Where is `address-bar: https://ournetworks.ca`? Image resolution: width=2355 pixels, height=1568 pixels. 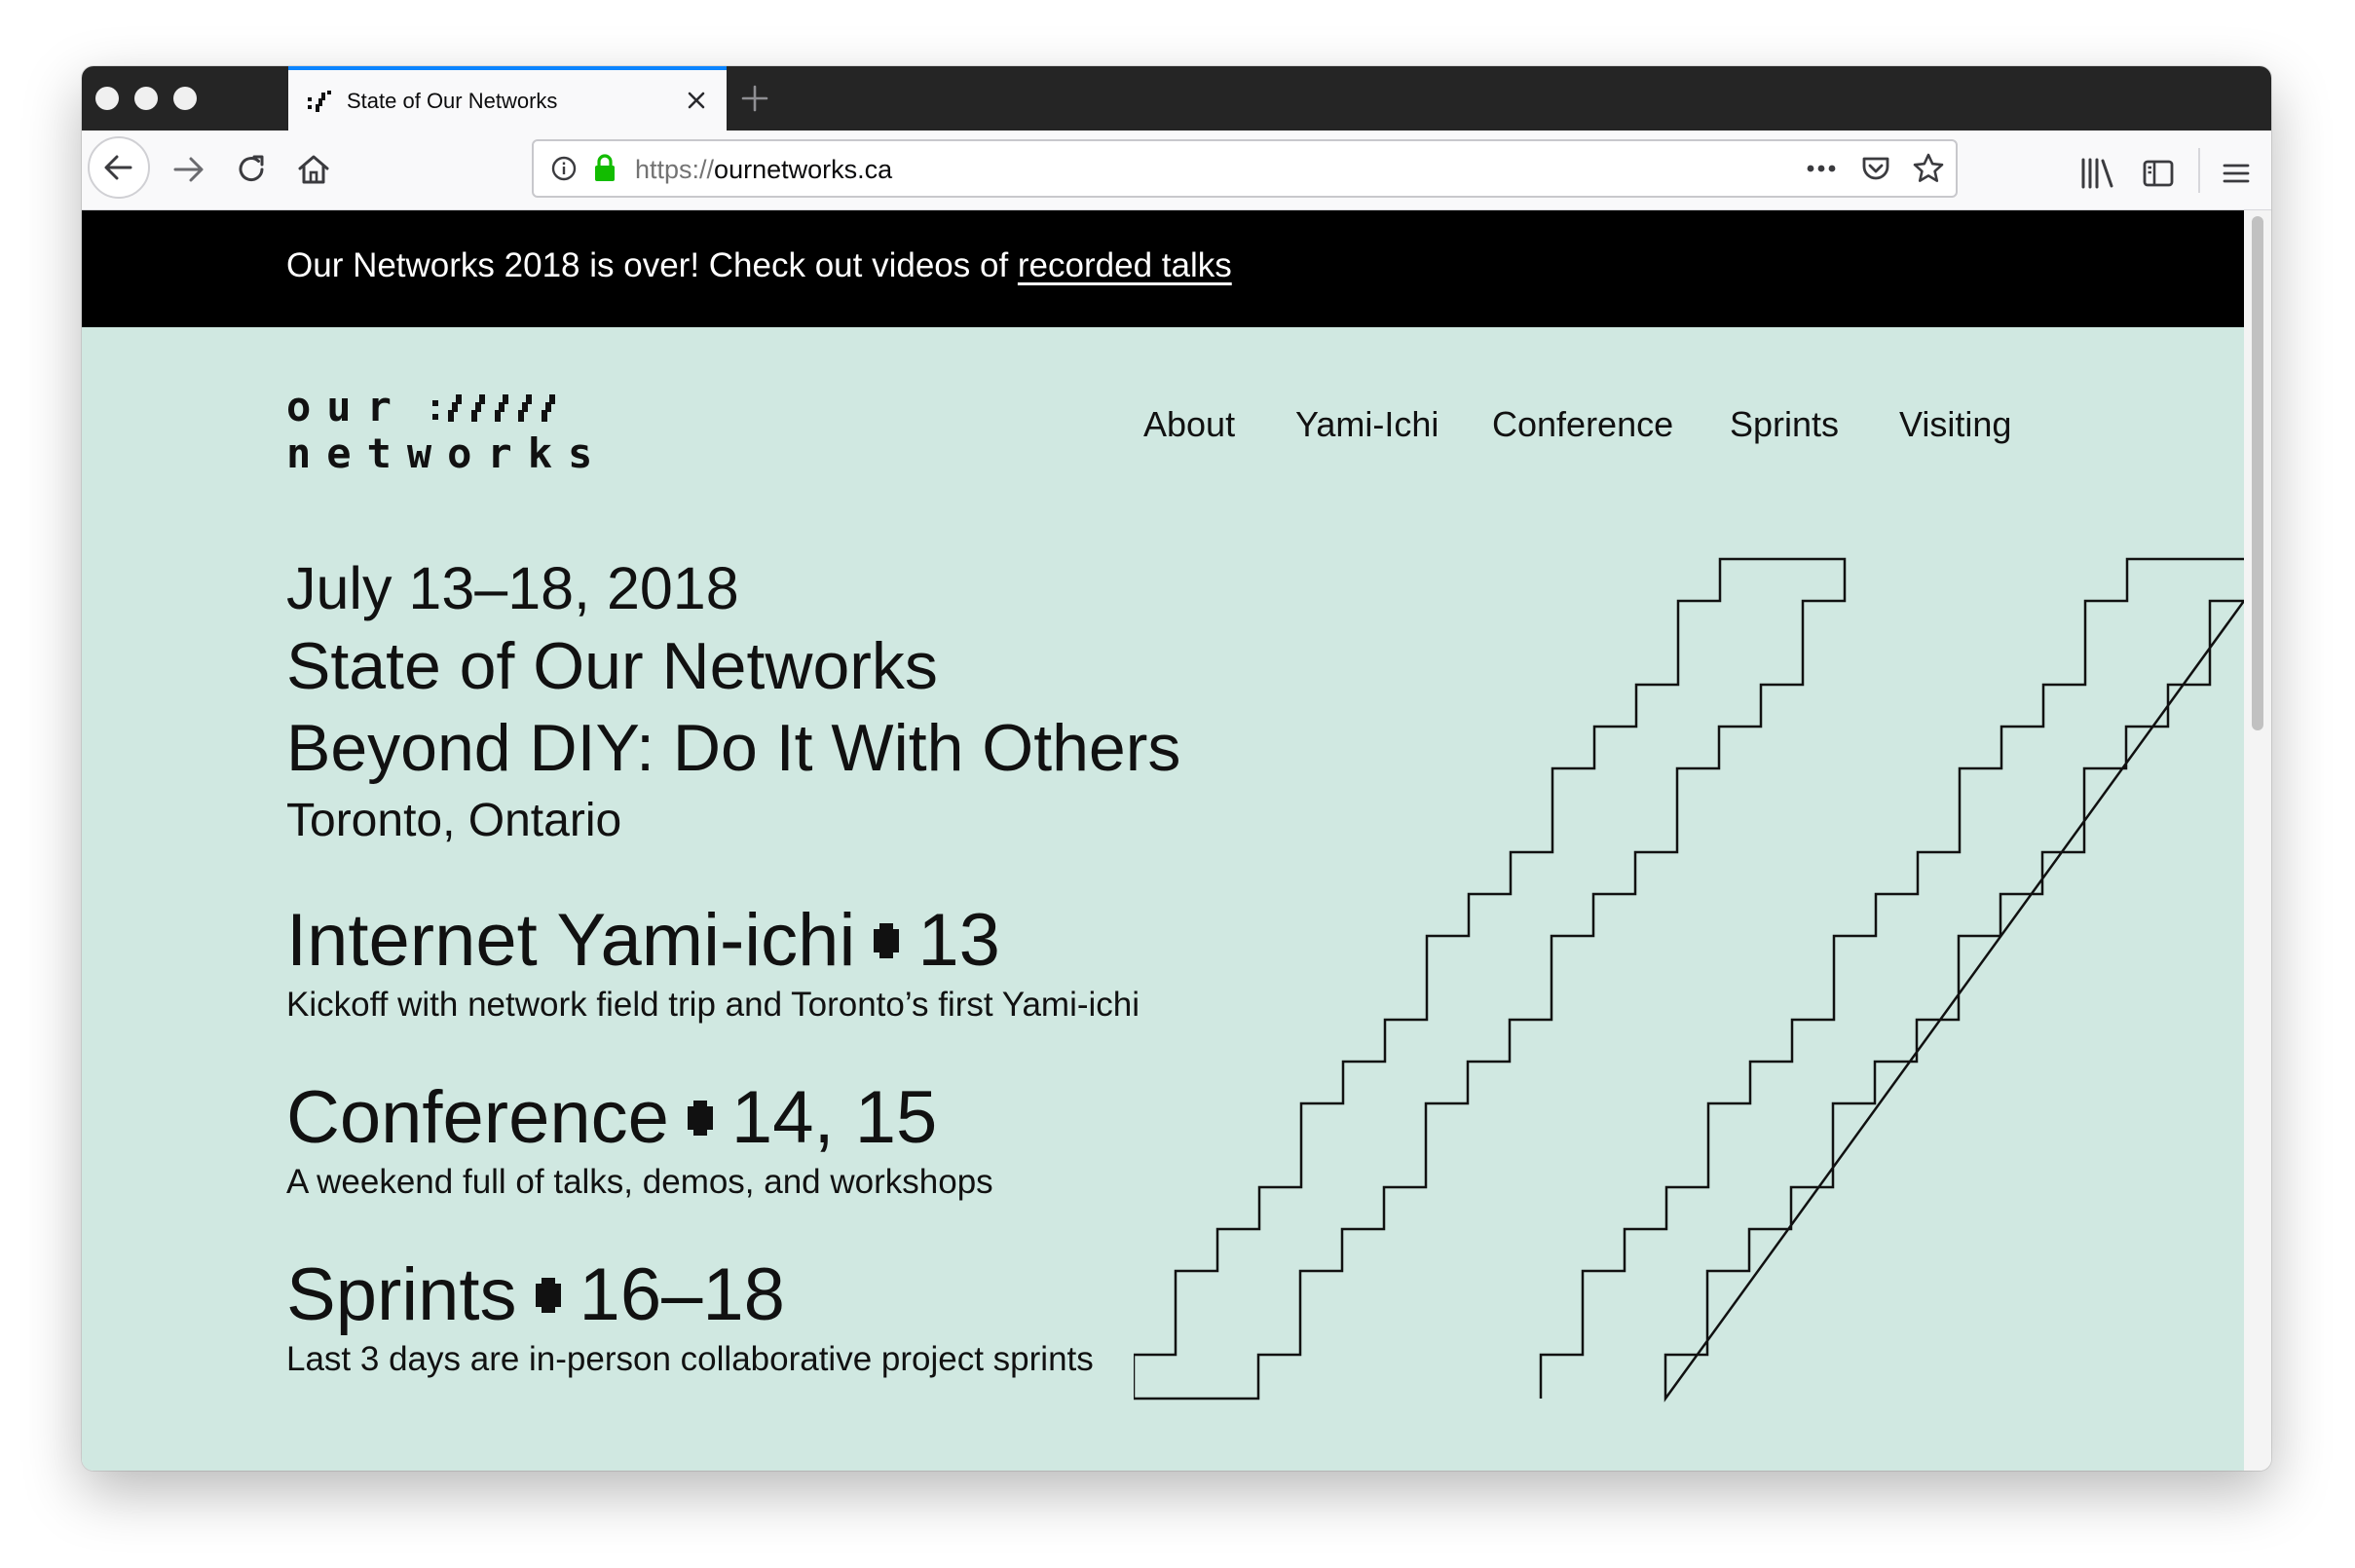
address-bar: https://ournetworks.ca is located at coordinates (1245, 168).